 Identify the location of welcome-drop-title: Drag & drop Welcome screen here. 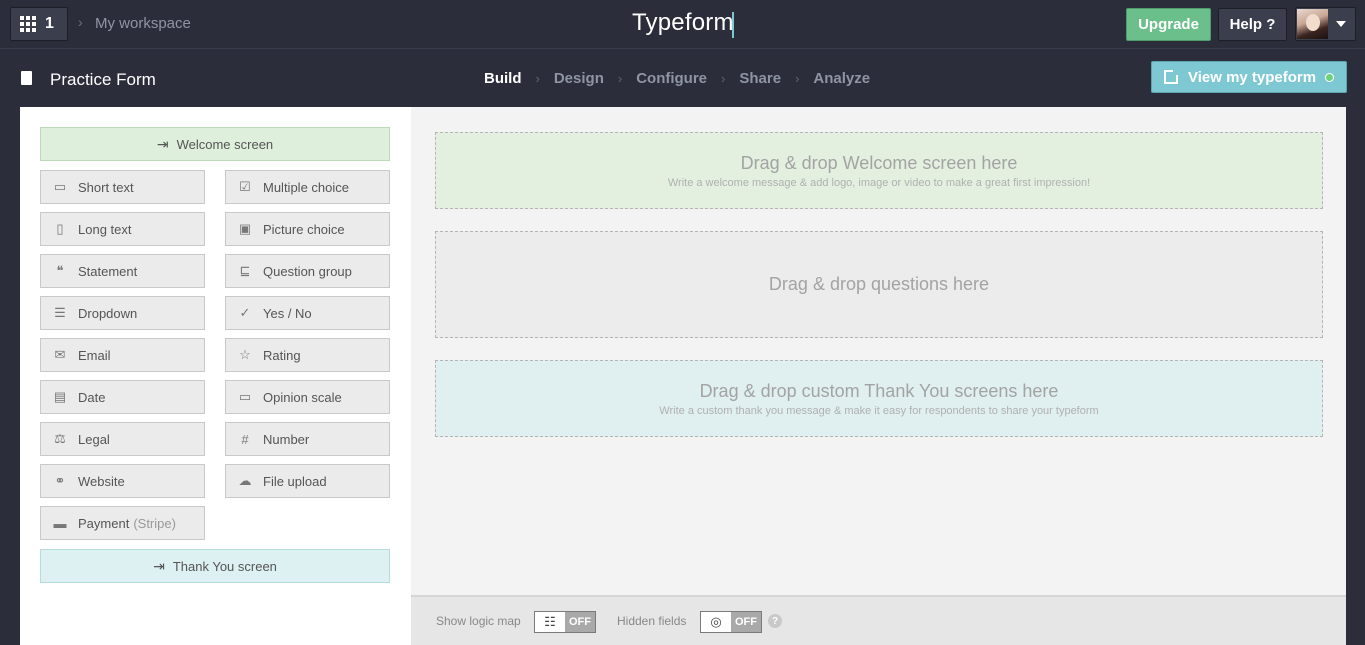
(879, 162).